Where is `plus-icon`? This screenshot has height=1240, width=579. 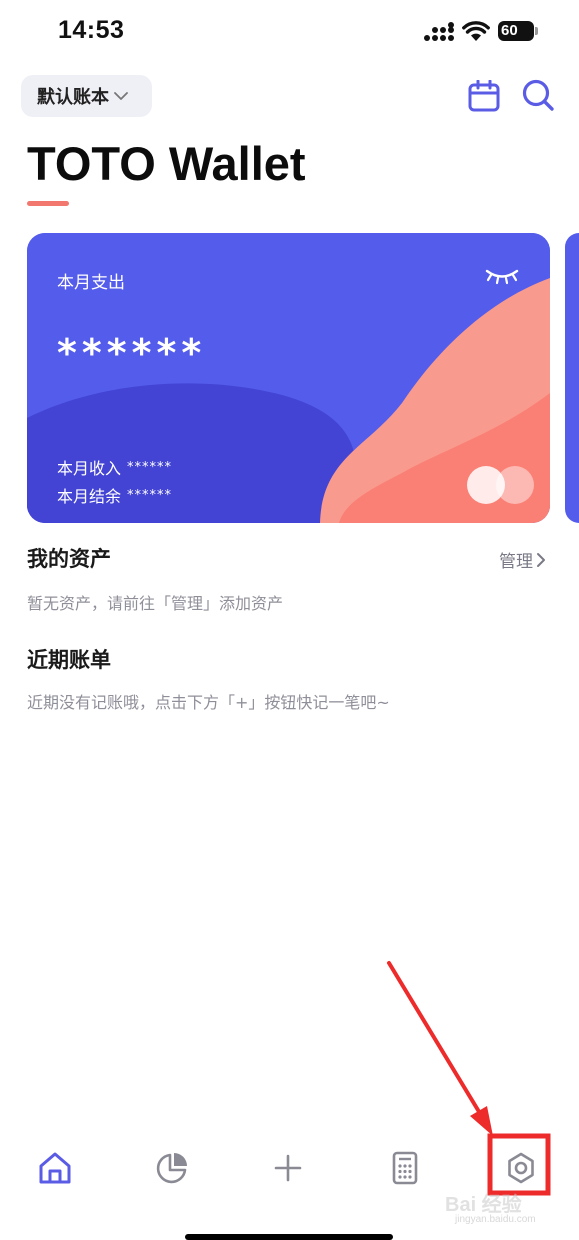 plus-icon is located at coordinates (288, 1168).